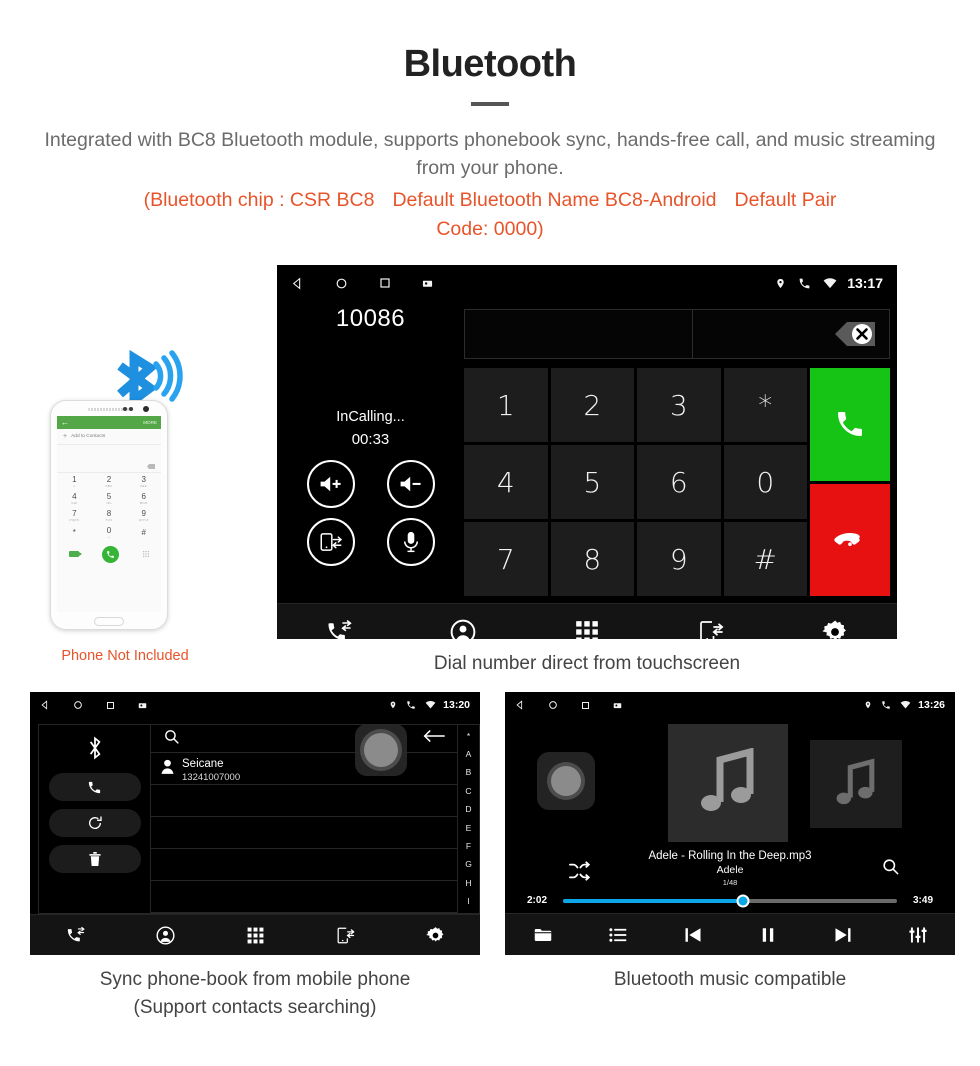 The image size is (980, 1066). Describe the element at coordinates (410, 542) in the screenshot. I see `mute-mic-button` at that location.